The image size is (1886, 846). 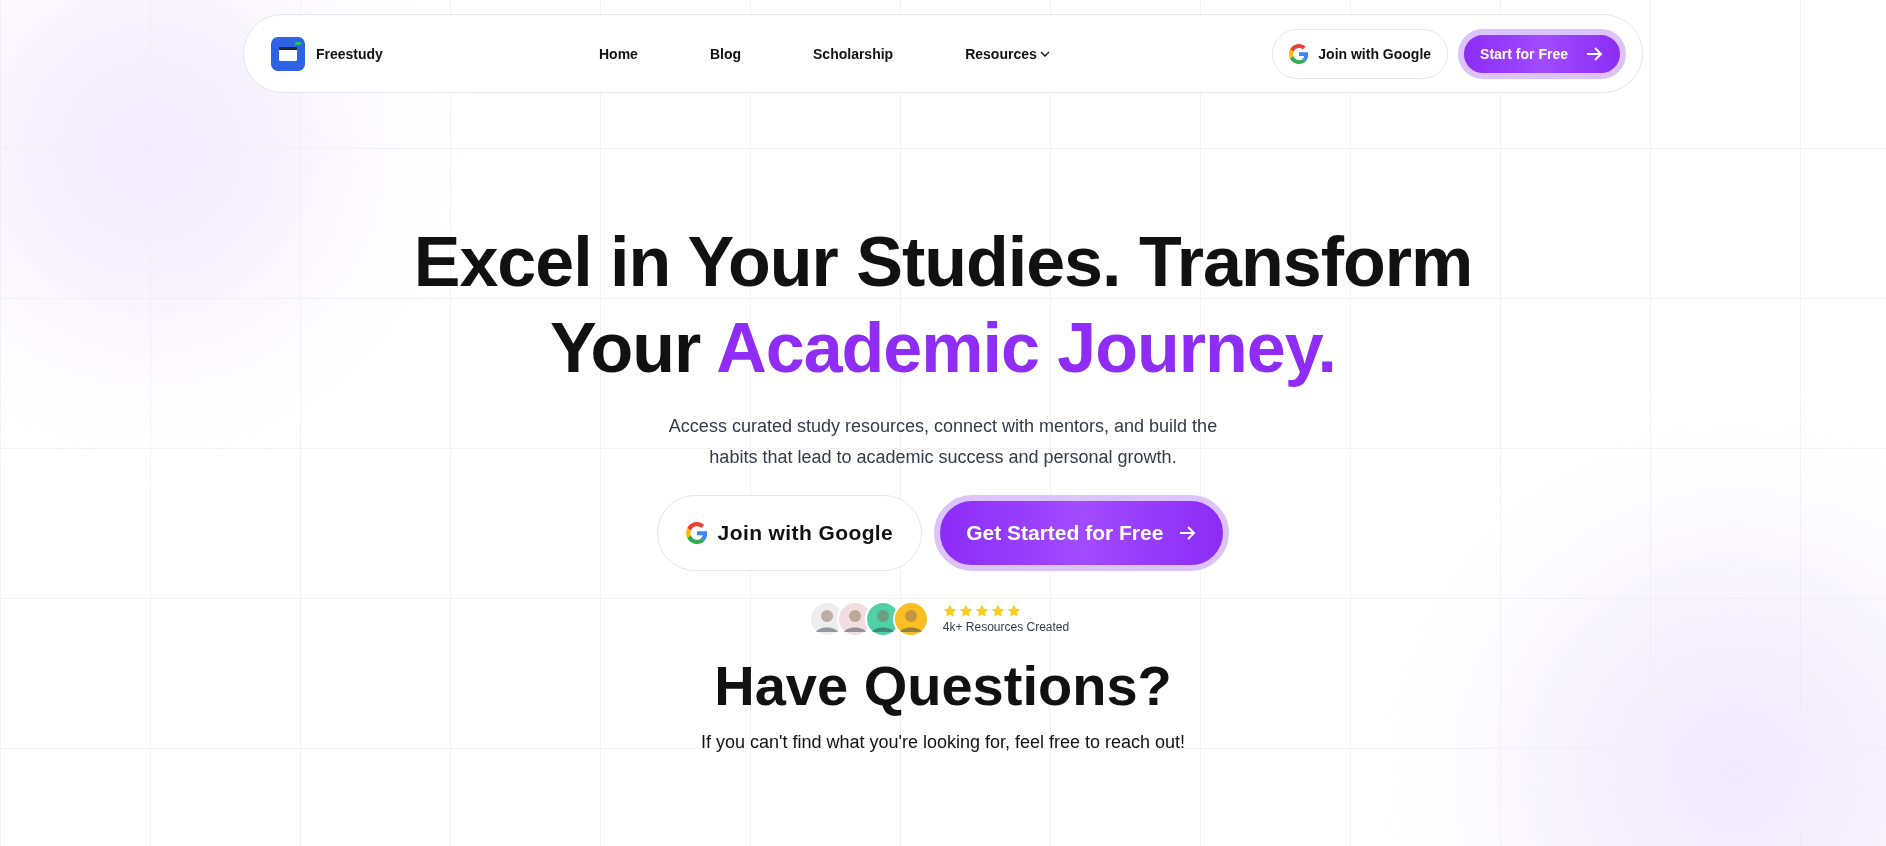 I want to click on get-started-button: Get Started for Free, so click(x=1082, y=533).